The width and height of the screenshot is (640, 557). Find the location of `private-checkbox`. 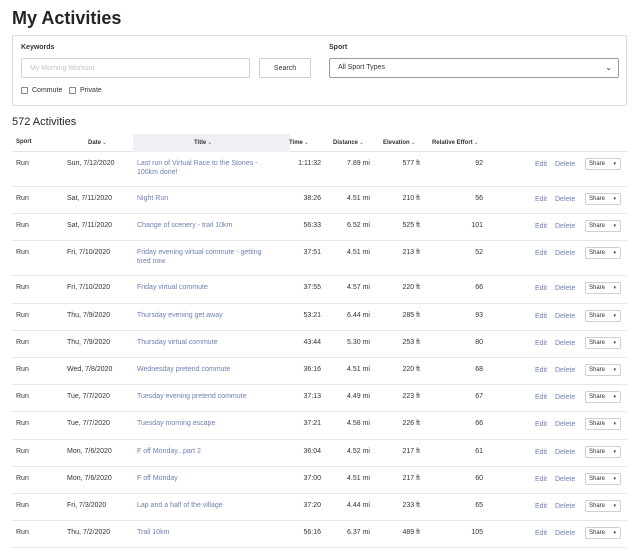

private-checkbox is located at coordinates (72, 90).